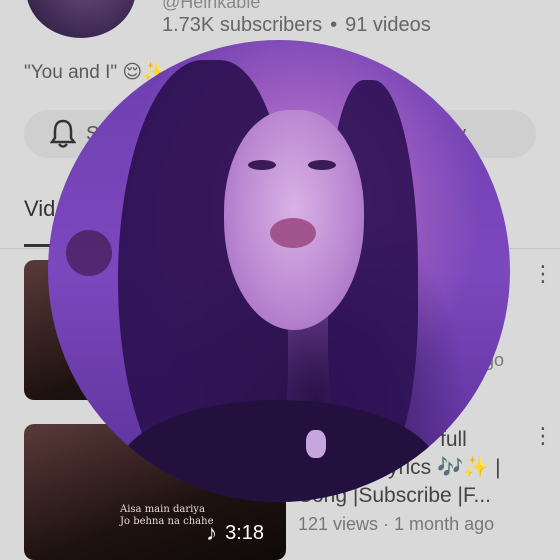 Image resolution: width=560 pixels, height=560 pixels. Describe the element at coordinates (396, 524) in the screenshot. I see `video-meta: 121 views · 1 month ago` at that location.